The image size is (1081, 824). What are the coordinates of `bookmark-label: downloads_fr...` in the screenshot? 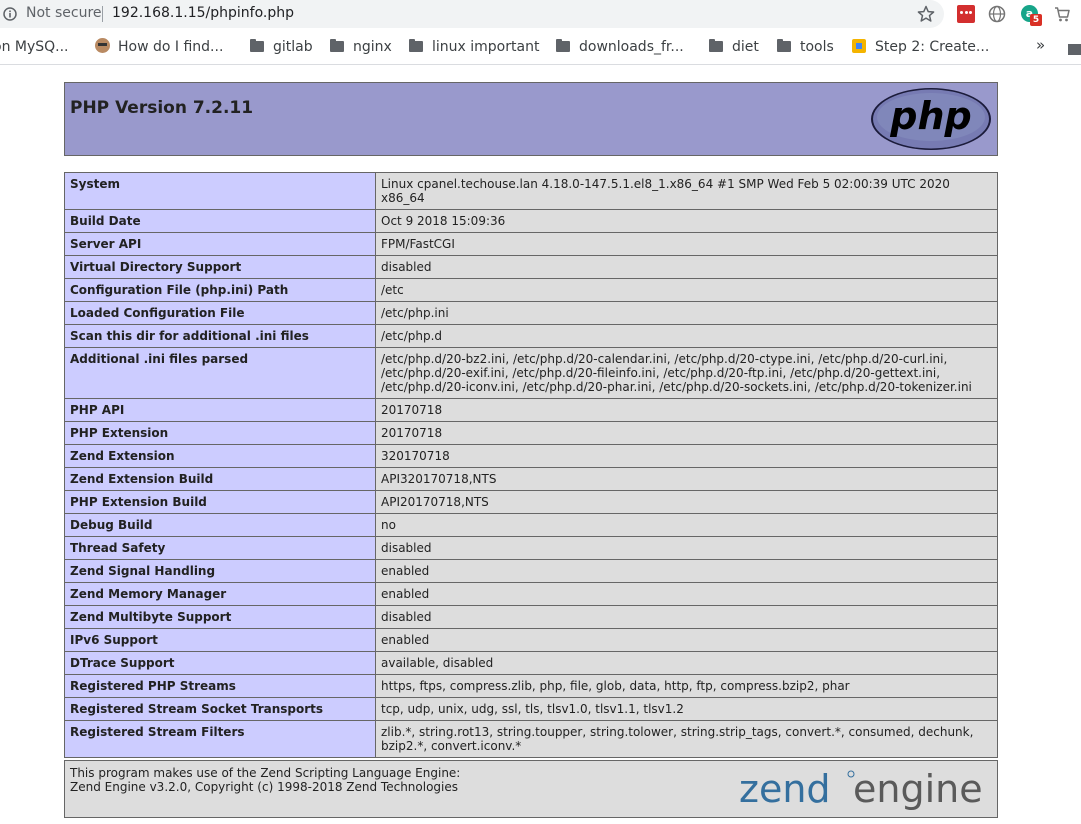 It's located at (631, 47).